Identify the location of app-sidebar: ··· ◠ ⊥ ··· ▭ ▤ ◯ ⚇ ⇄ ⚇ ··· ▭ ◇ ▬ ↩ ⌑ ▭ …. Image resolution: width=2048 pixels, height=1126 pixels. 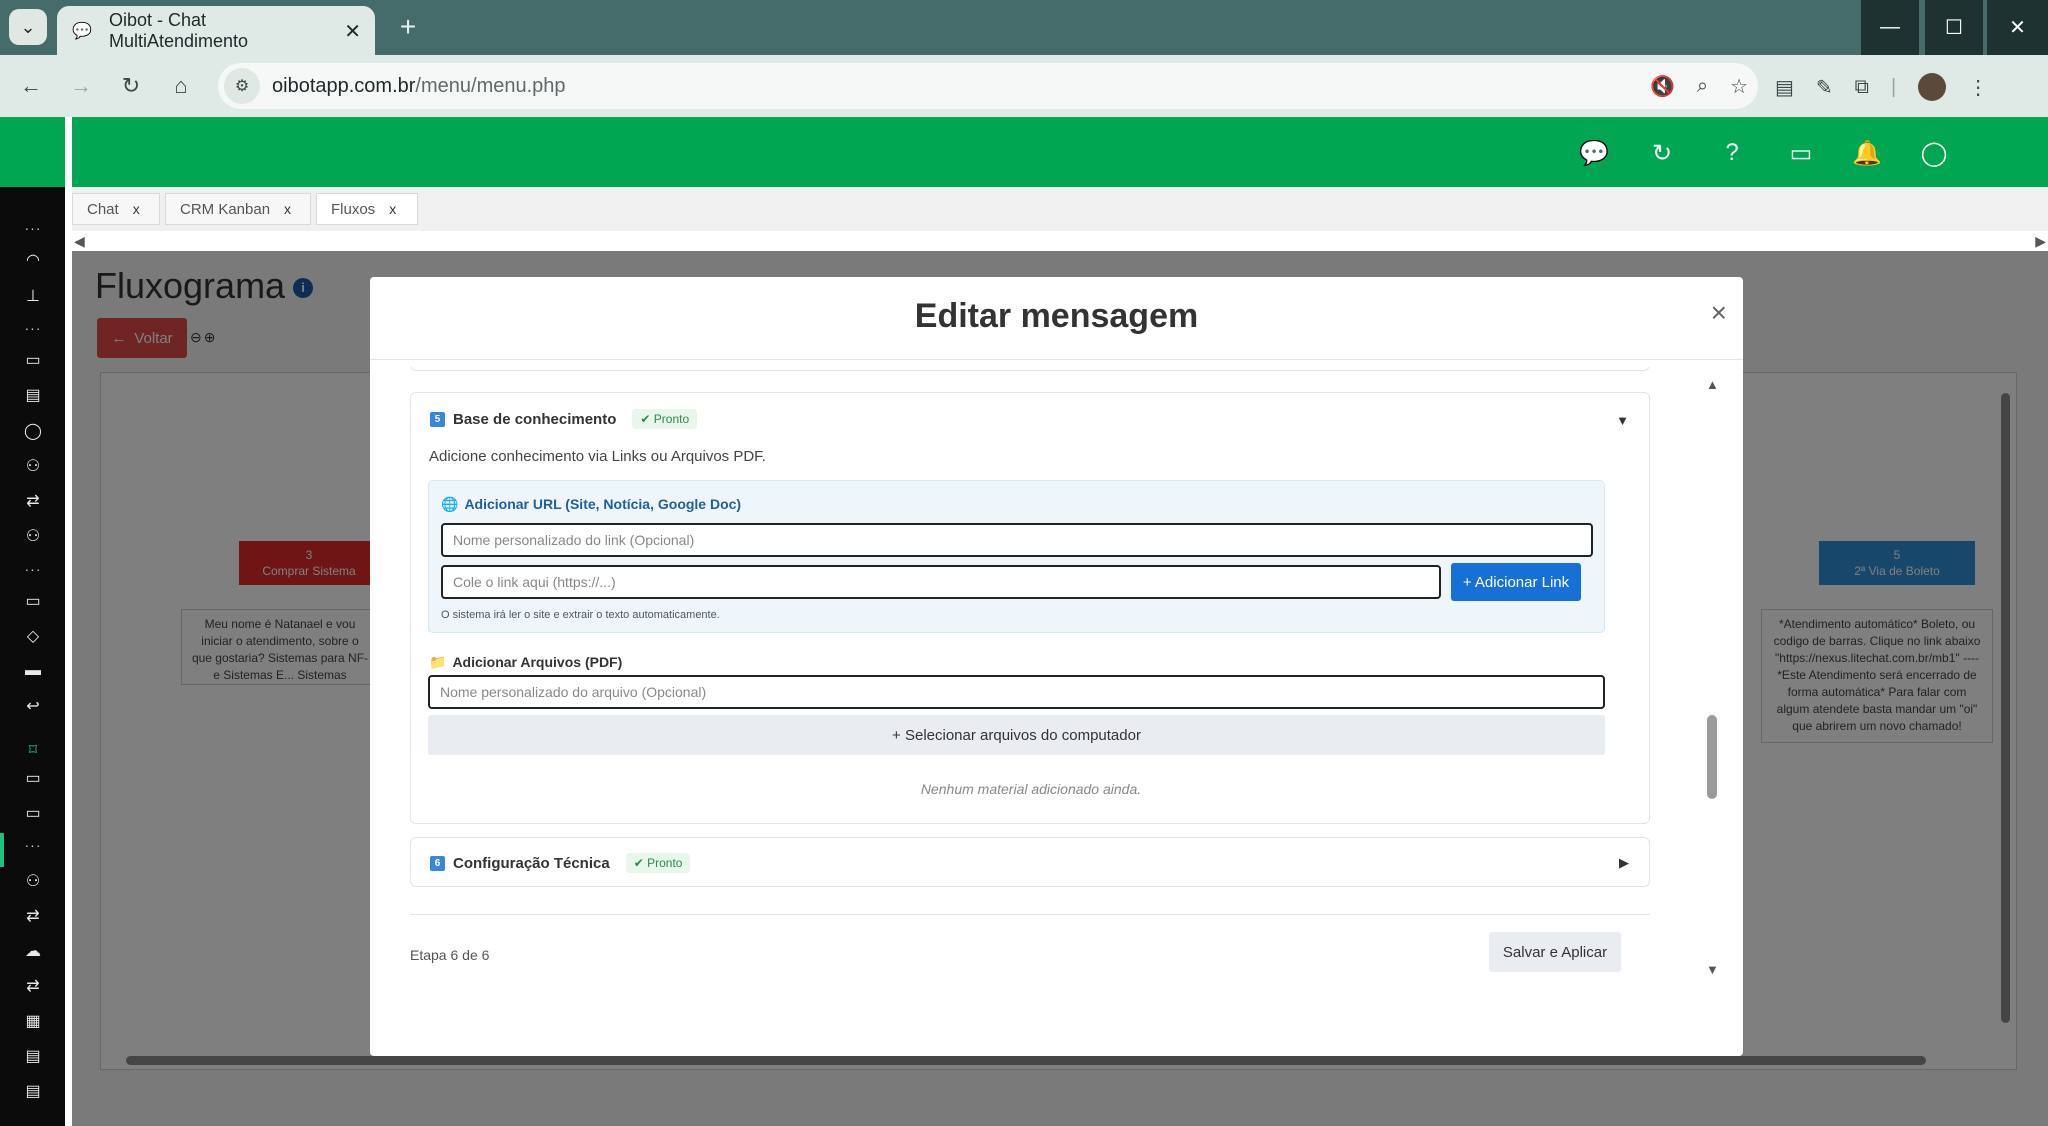
(32, 621).